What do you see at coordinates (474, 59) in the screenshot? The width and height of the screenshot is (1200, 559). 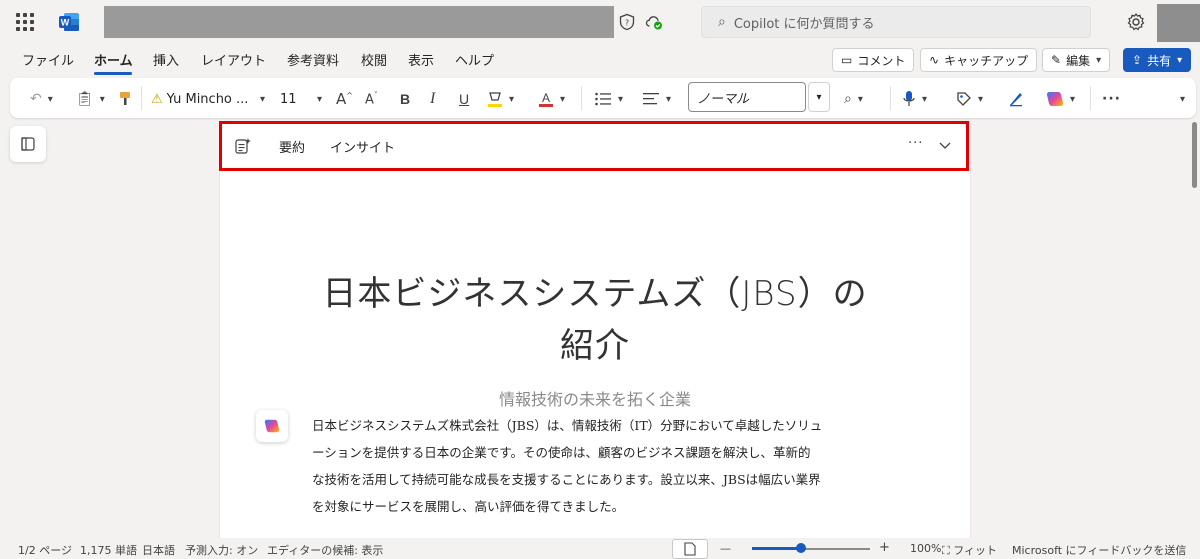 I see `tab-help: ヘルプ` at bounding box center [474, 59].